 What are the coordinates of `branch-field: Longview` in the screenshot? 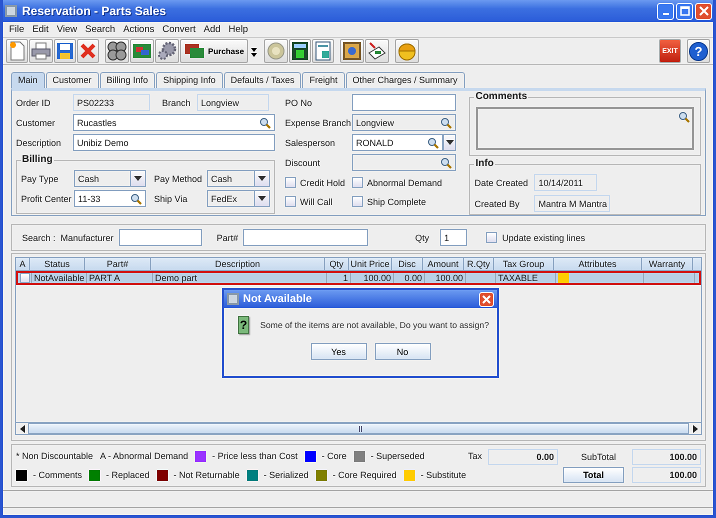 It's located at (233, 102).